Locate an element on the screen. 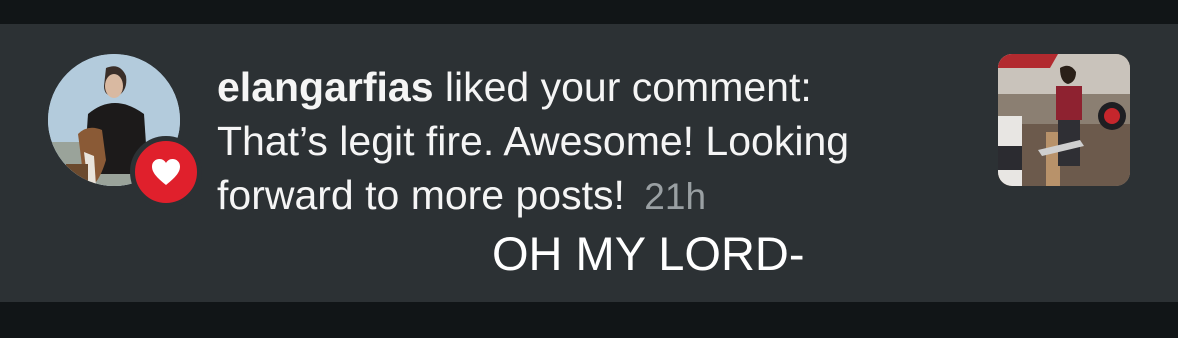  overlay-caption: OH MY LORD- is located at coordinates (648, 253).